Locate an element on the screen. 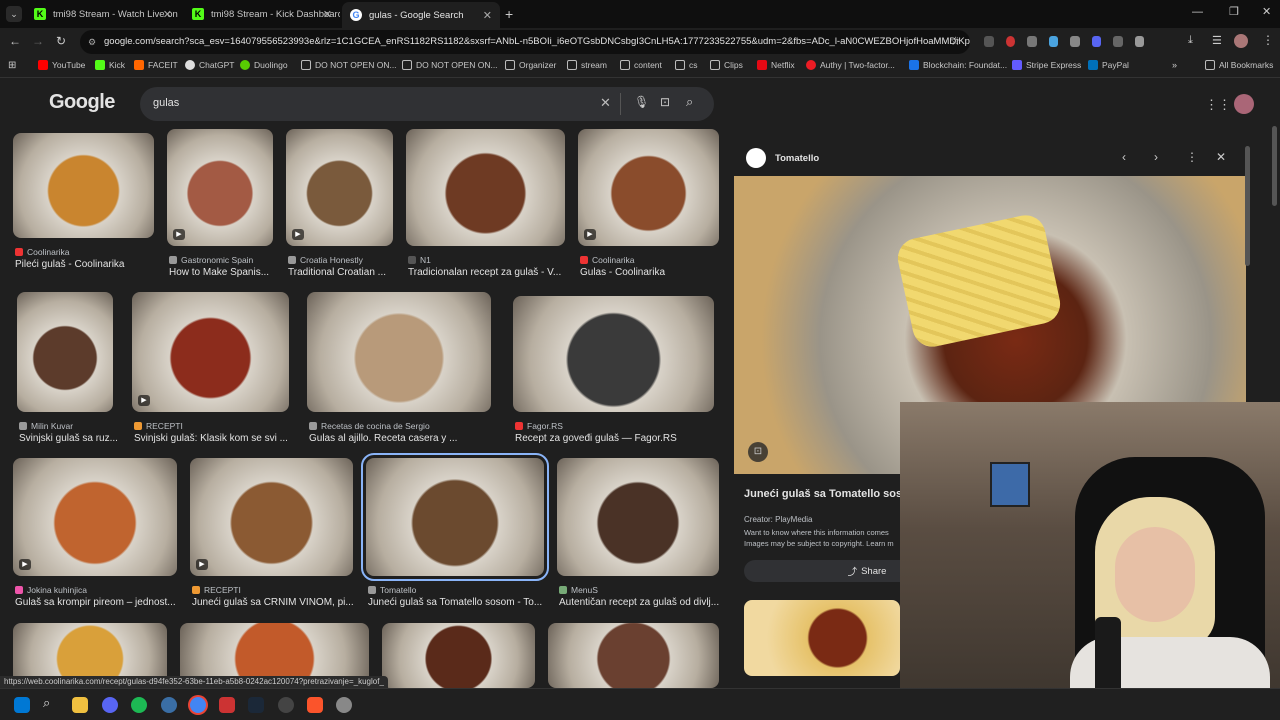  search-input: gulas is located at coordinates (166, 103).